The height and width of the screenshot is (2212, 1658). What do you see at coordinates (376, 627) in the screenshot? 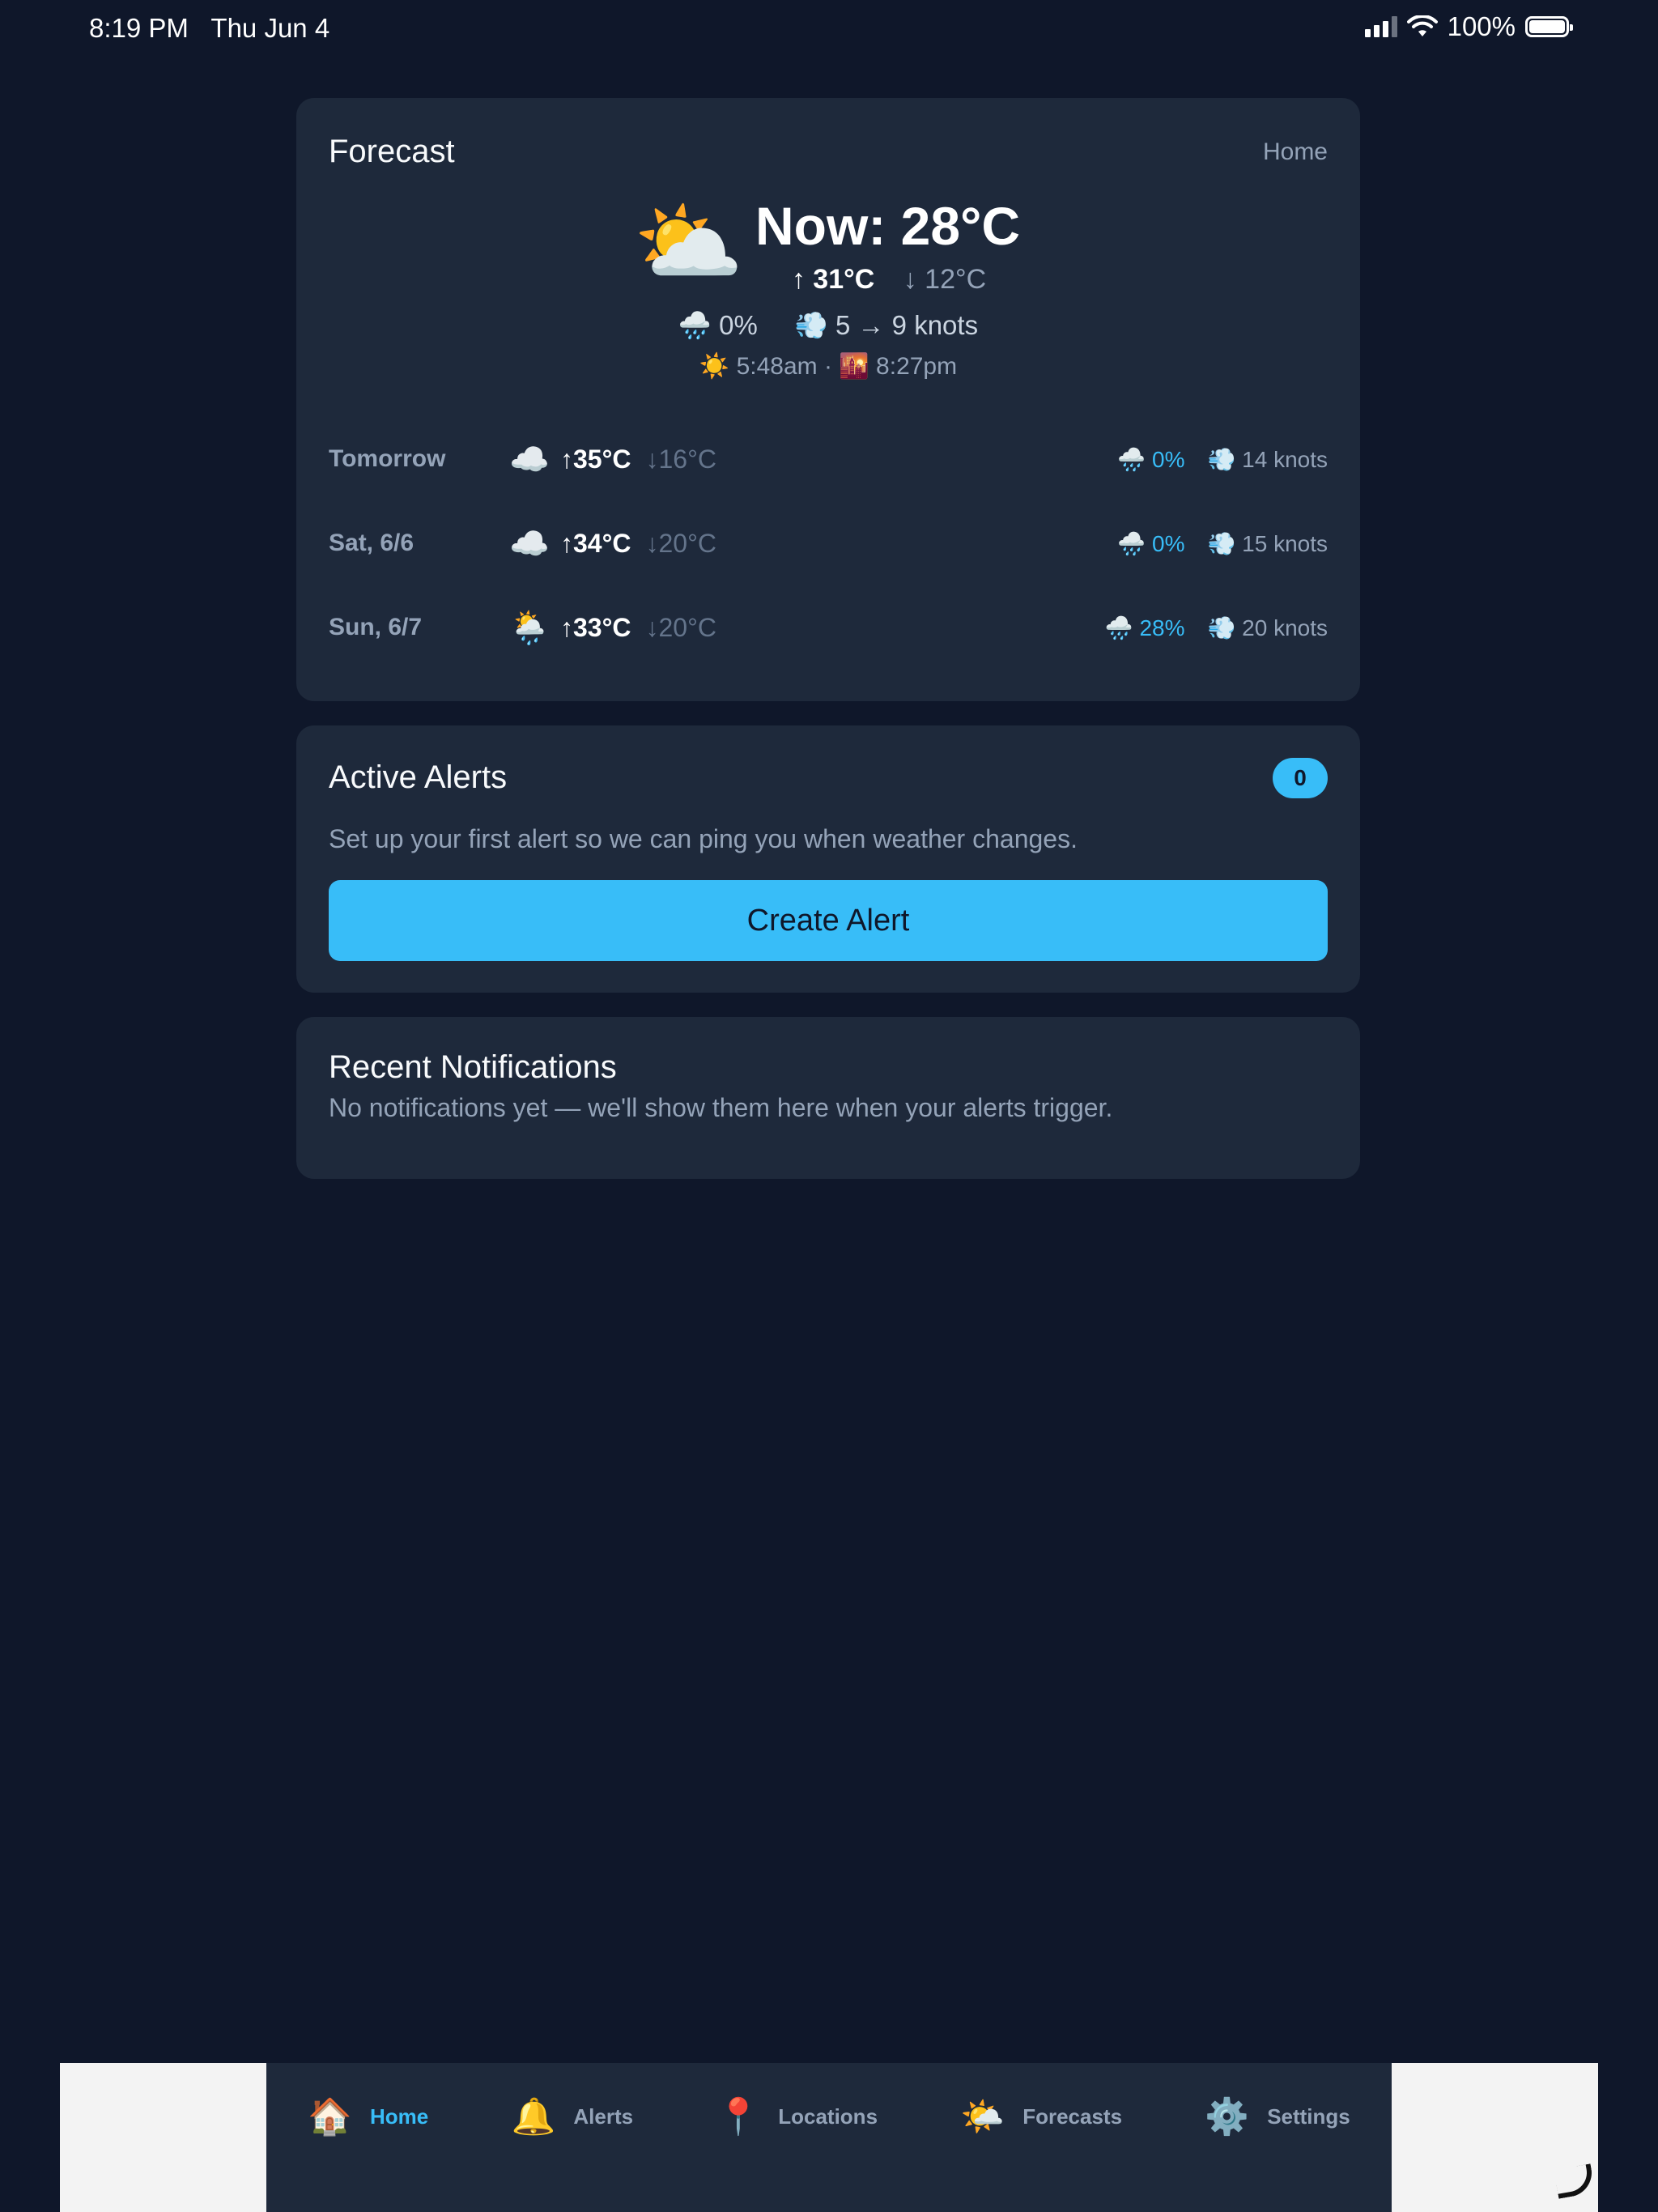
I see `forecast-day: Sun, 6/7` at bounding box center [376, 627].